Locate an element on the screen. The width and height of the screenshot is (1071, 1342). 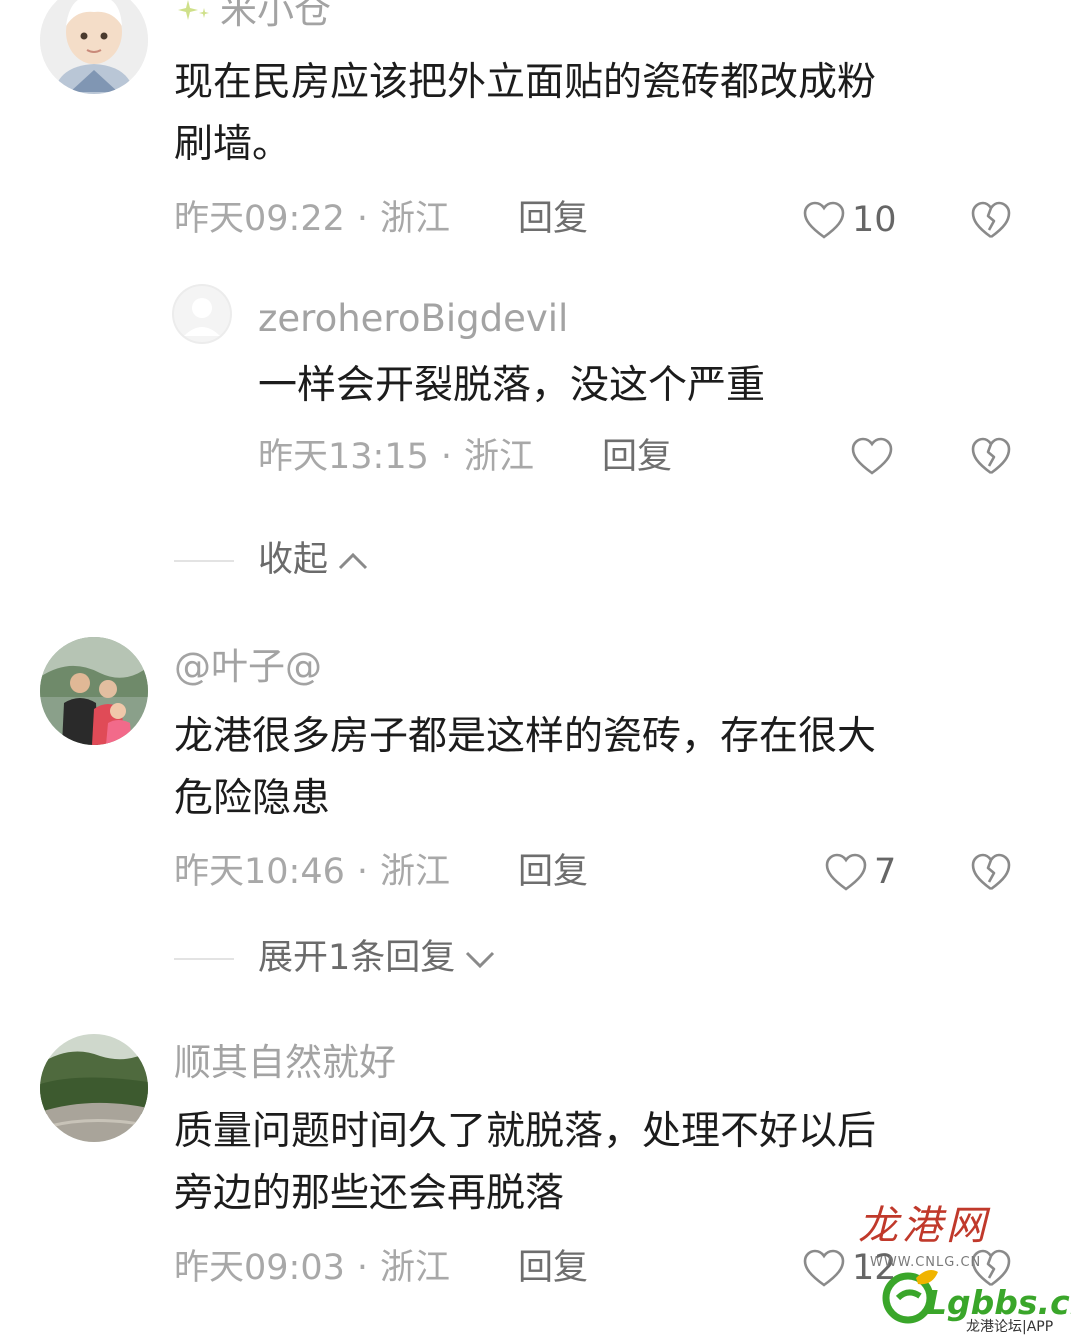
default-user-icon is located at coordinates (202, 314).